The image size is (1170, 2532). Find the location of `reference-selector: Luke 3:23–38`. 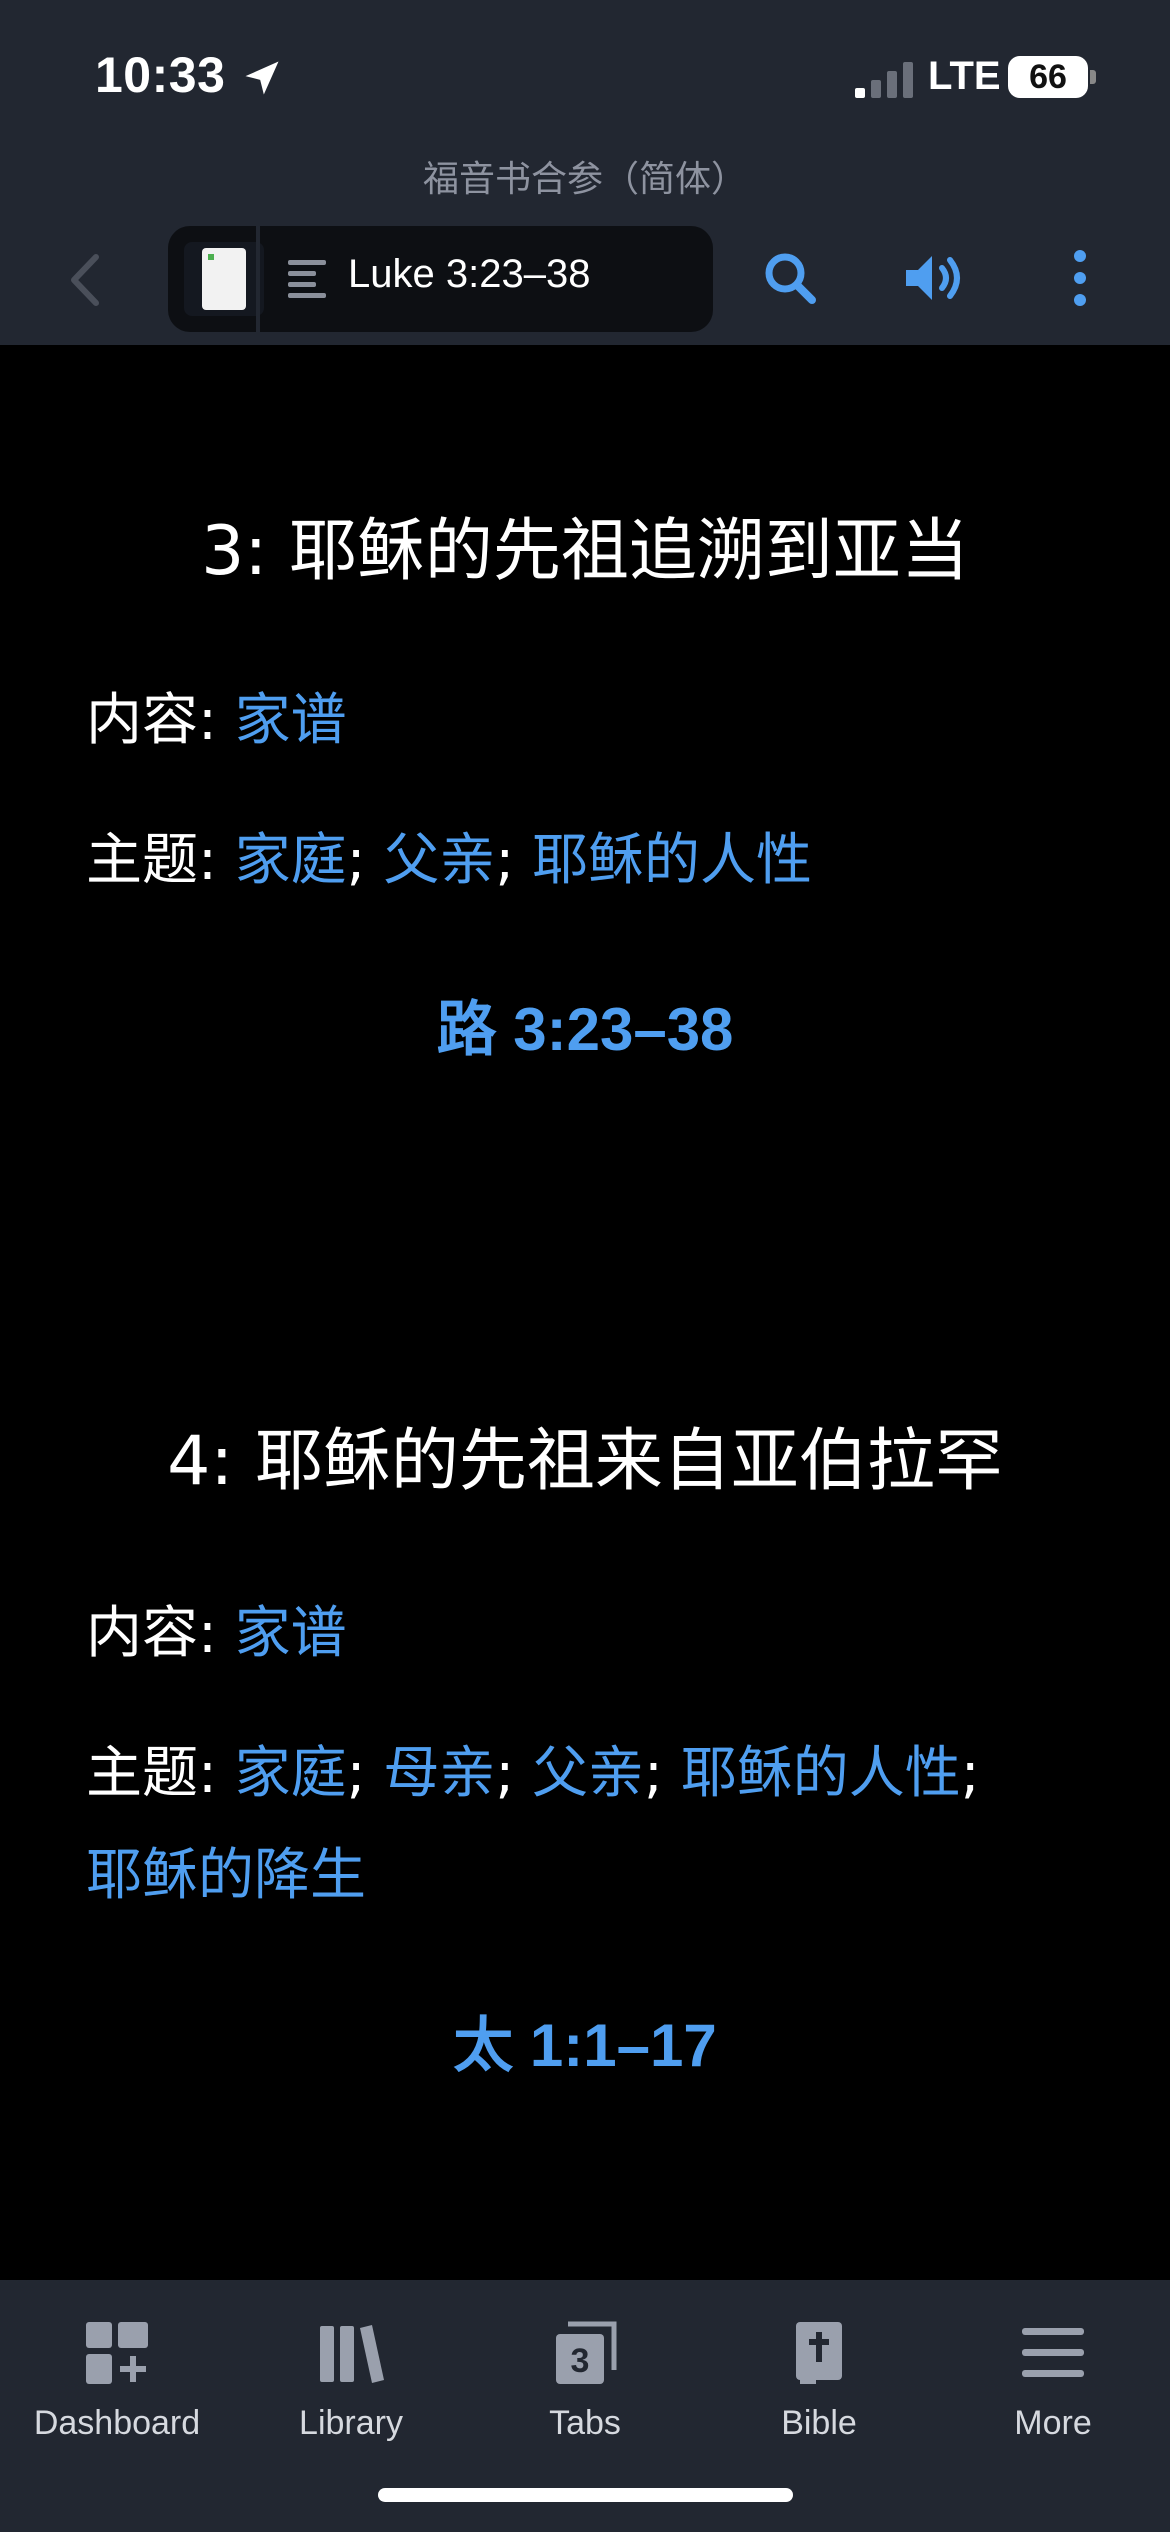

reference-selector: Luke 3:23–38 is located at coordinates (440, 279).